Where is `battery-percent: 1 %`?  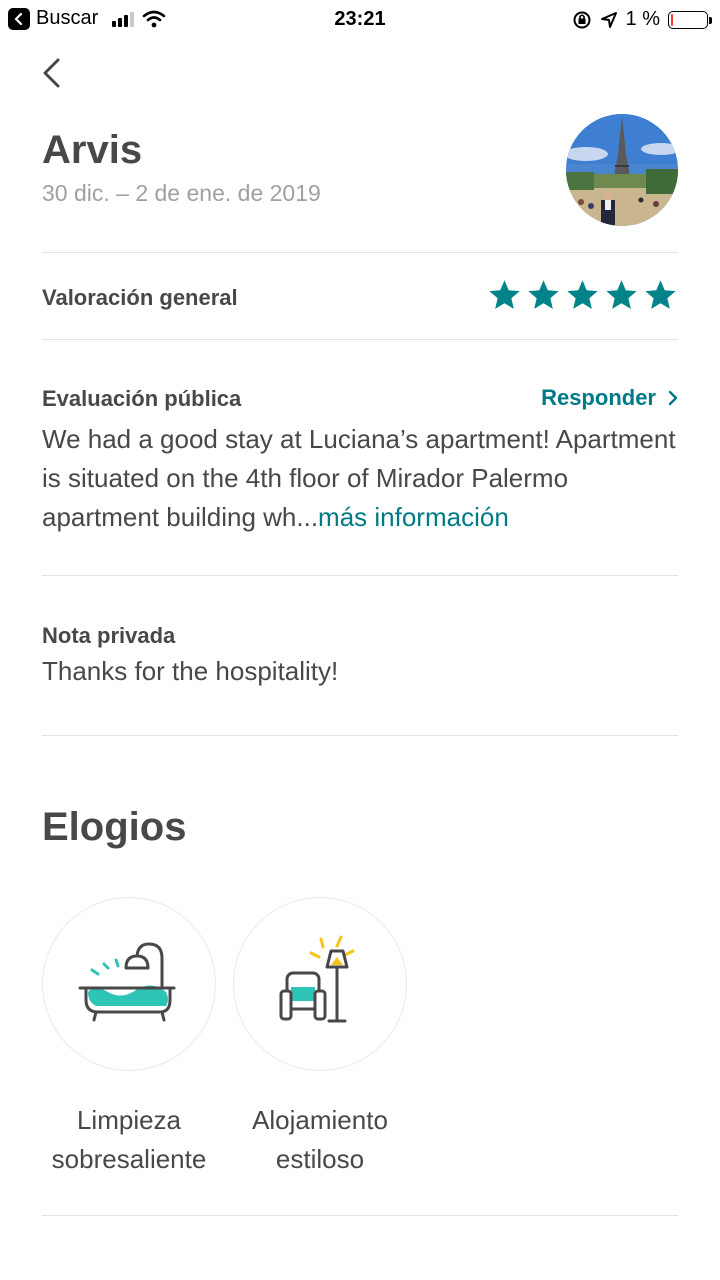 battery-percent: 1 % is located at coordinates (642, 19).